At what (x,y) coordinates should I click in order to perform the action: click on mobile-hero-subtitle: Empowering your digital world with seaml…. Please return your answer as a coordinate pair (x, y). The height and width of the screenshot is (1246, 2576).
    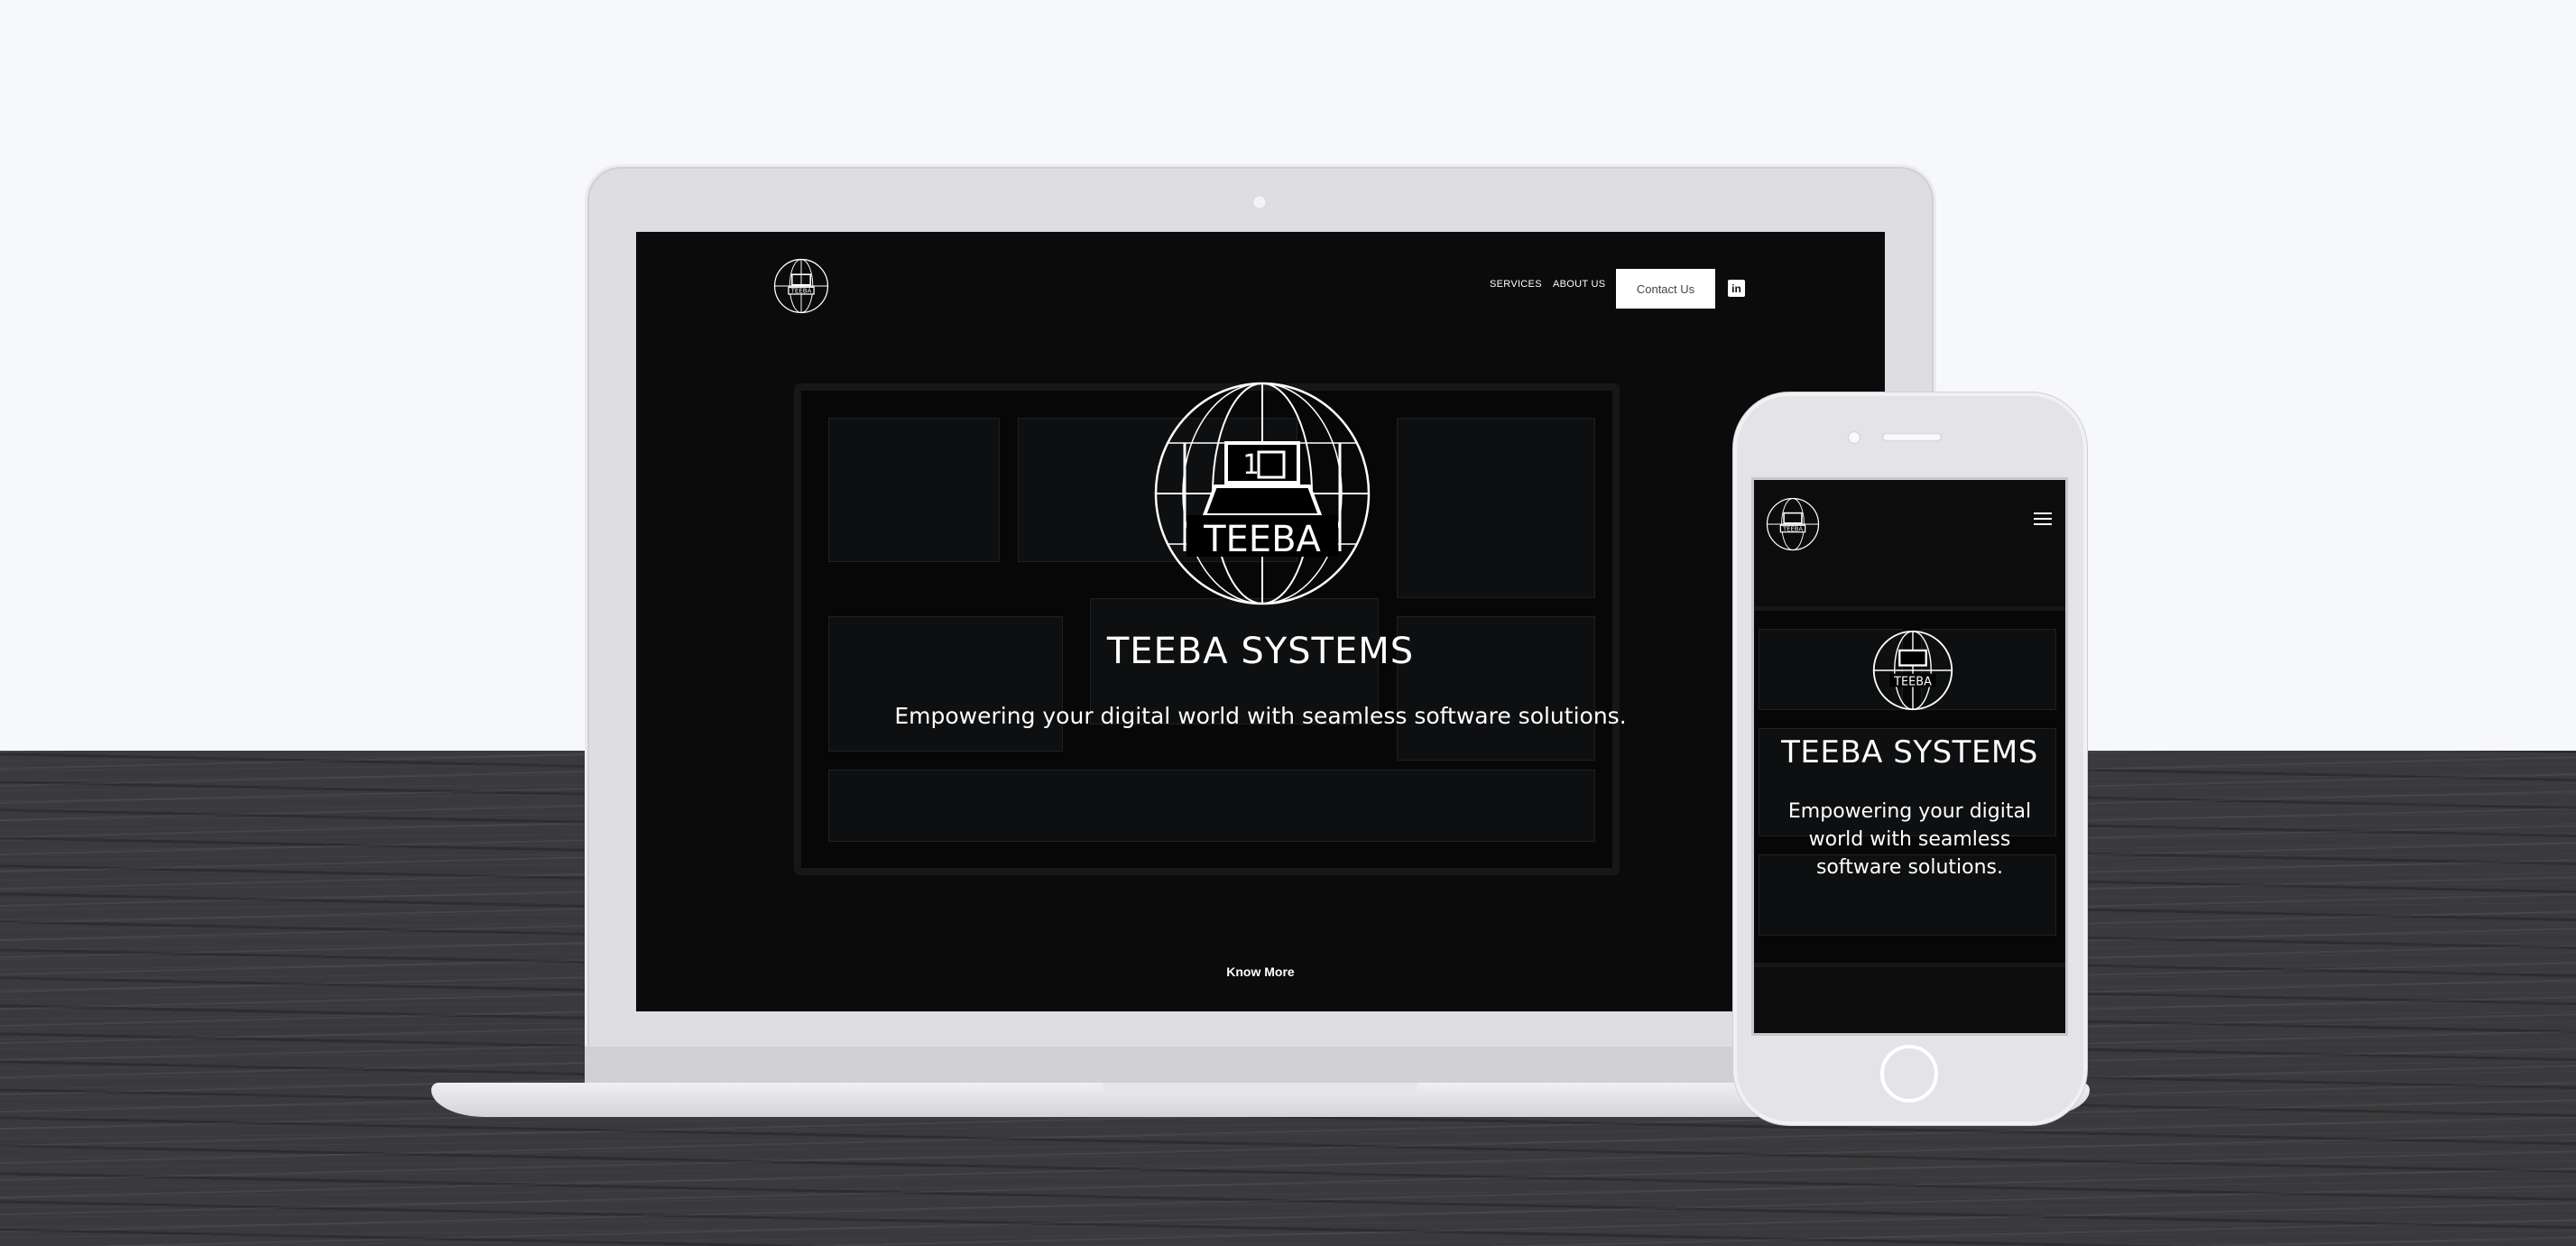
    Looking at the image, I should click on (1909, 839).